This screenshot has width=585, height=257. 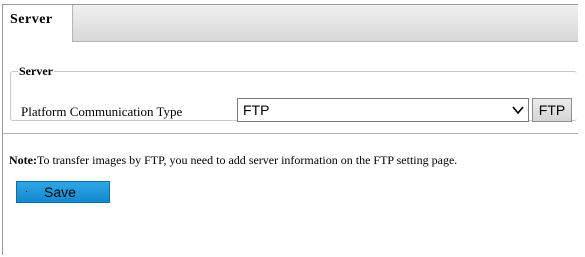 I want to click on note-prefix: Note:, so click(x=23, y=160).